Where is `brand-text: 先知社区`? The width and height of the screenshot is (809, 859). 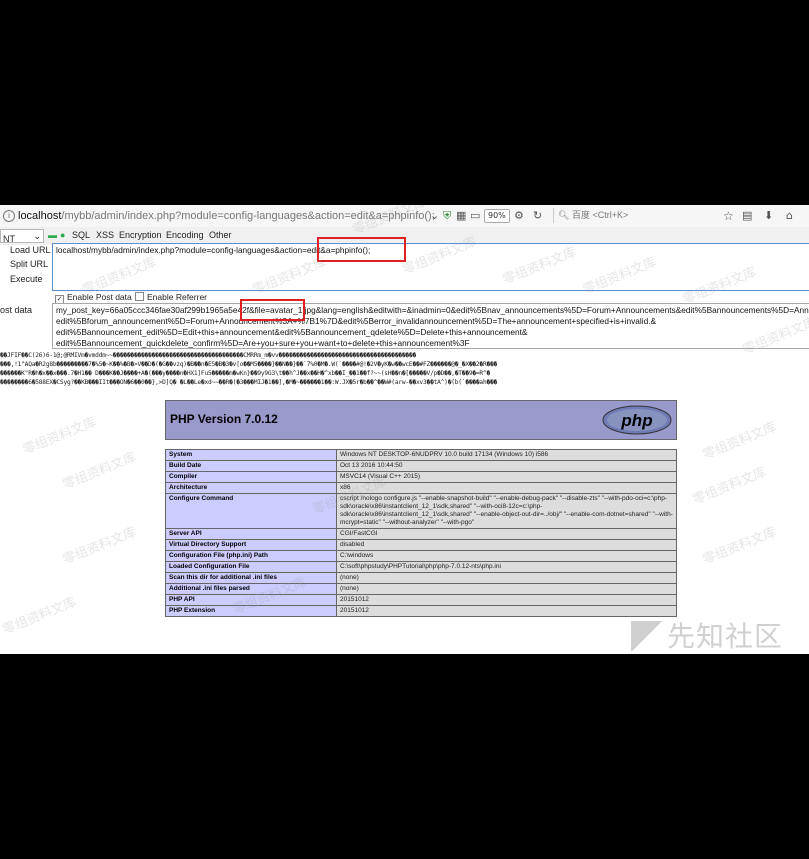 brand-text: 先知社区 is located at coordinates (725, 636).